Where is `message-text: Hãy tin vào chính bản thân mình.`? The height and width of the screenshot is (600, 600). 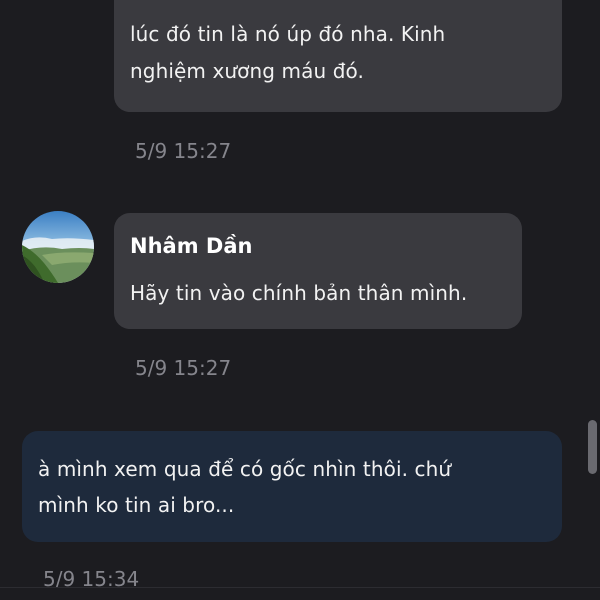 message-text: Hãy tin vào chính bản thân mình. is located at coordinates (299, 293).